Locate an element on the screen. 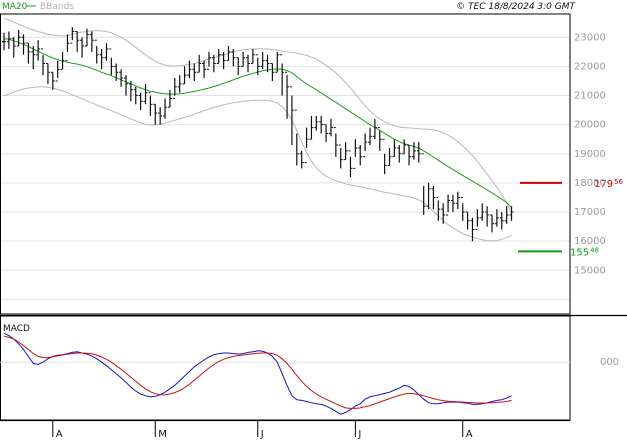 The height and width of the screenshot is (440, 627). macd-title: MACD is located at coordinates (16, 329).